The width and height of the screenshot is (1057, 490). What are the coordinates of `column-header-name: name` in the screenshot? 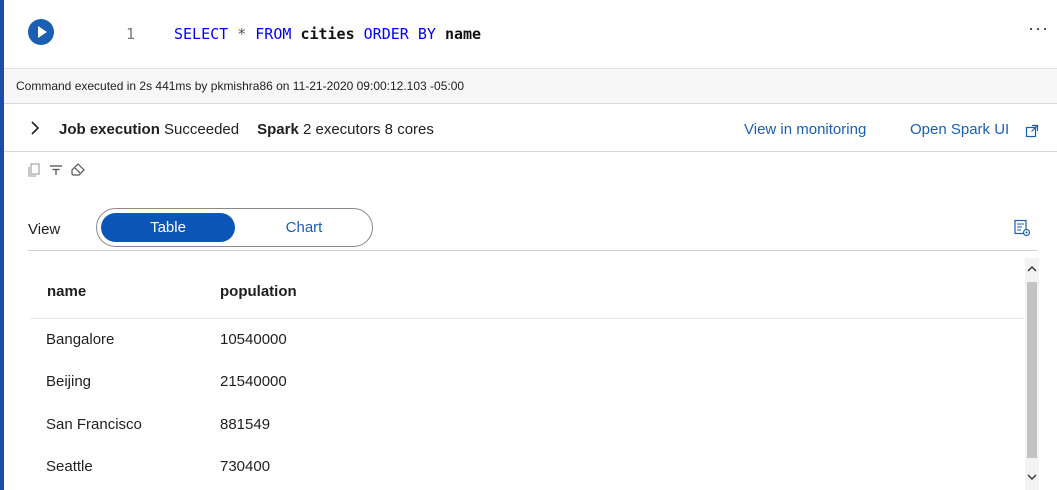 It's located at (66, 291).